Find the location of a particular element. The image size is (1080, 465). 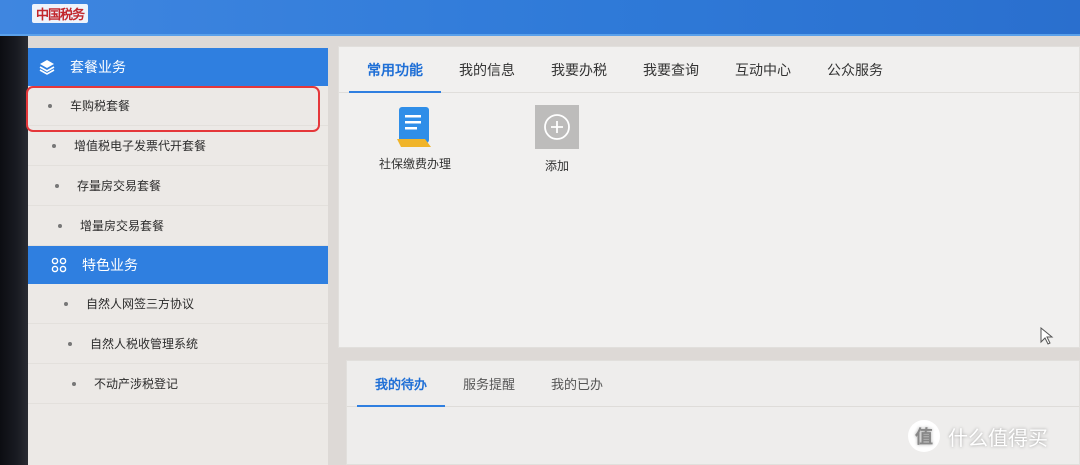

sidebar-section-title: 特色业务 is located at coordinates (110, 266).